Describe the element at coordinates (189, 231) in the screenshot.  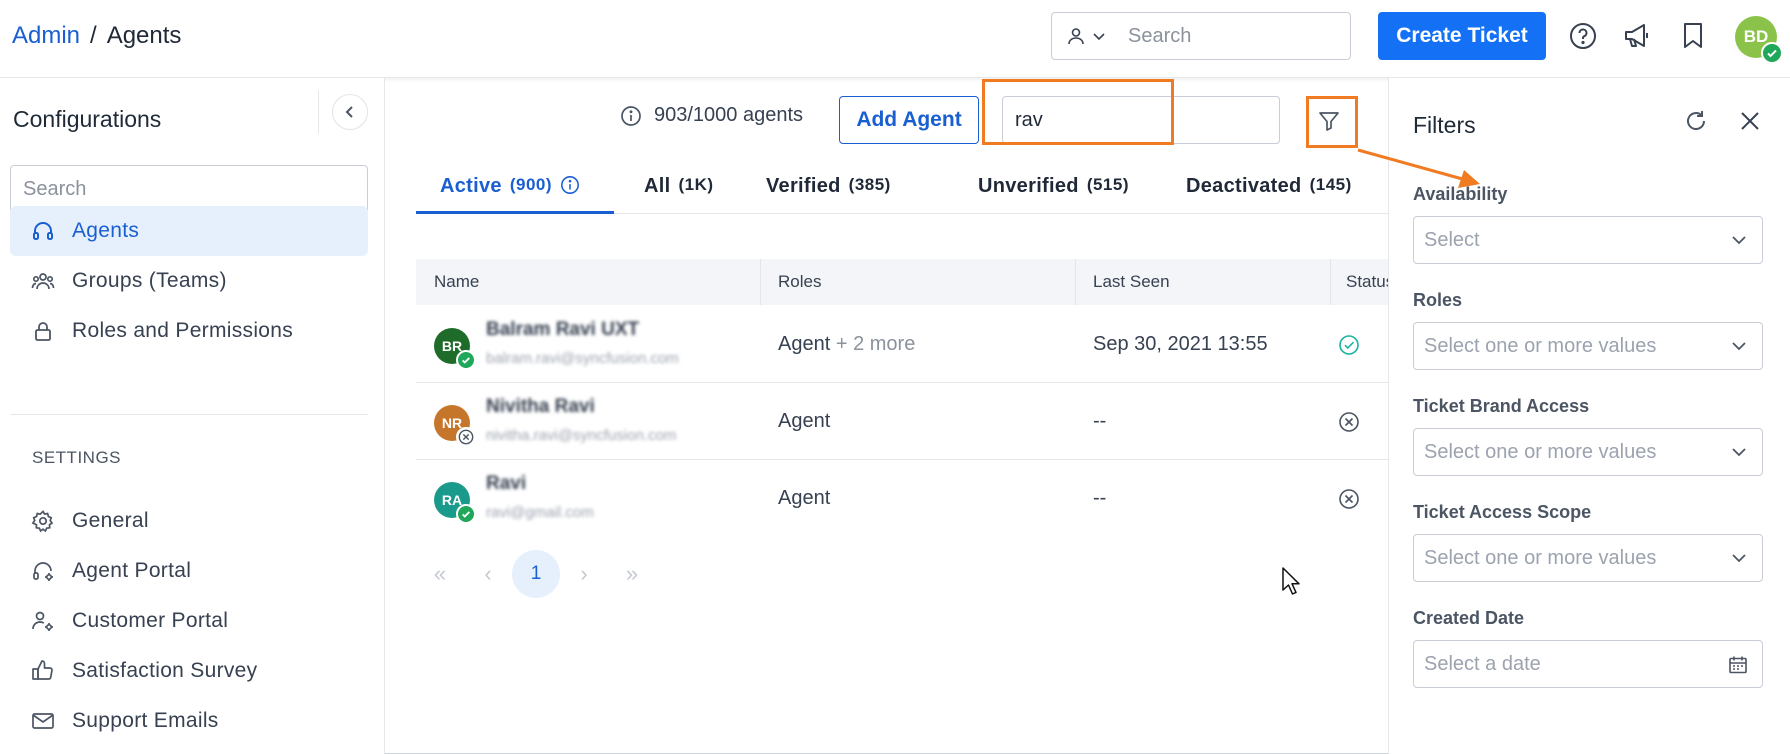
I see `sidebar-item-agents: Agents` at that location.